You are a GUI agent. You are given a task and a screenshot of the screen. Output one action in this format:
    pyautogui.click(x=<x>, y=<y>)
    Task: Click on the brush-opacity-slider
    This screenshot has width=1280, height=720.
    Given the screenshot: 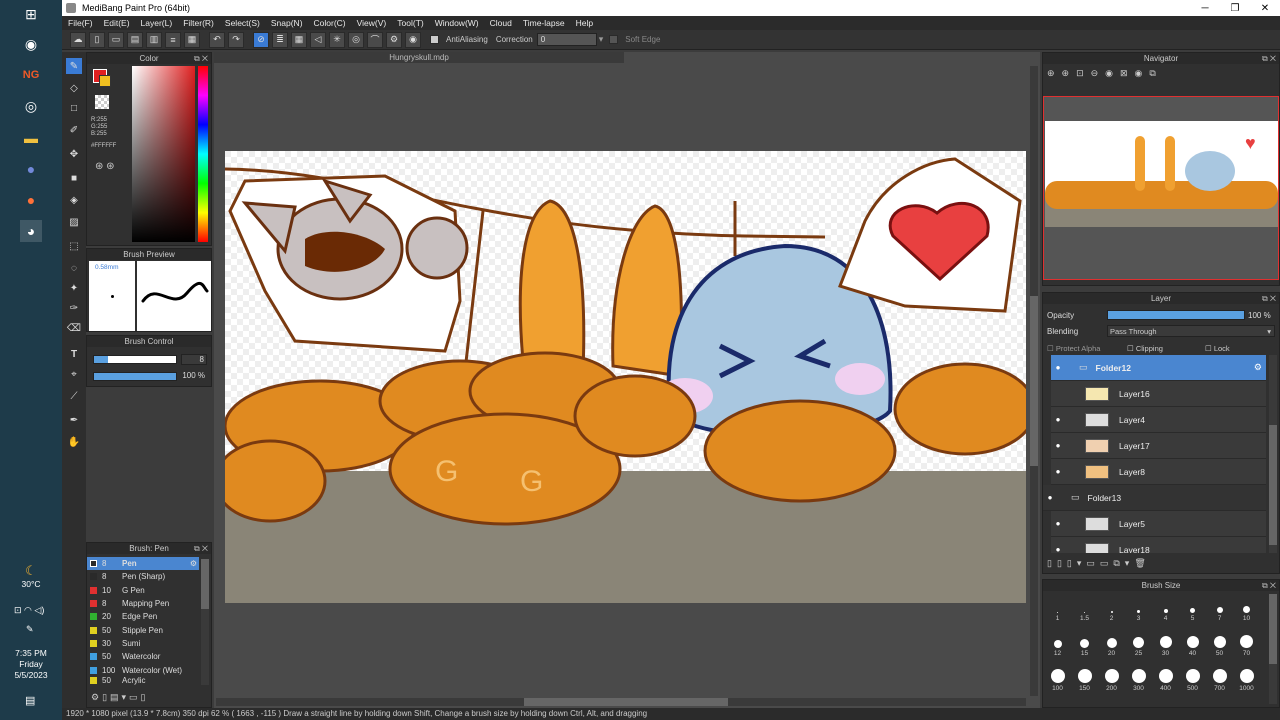 What is the action you would take?
    pyautogui.click(x=135, y=376)
    